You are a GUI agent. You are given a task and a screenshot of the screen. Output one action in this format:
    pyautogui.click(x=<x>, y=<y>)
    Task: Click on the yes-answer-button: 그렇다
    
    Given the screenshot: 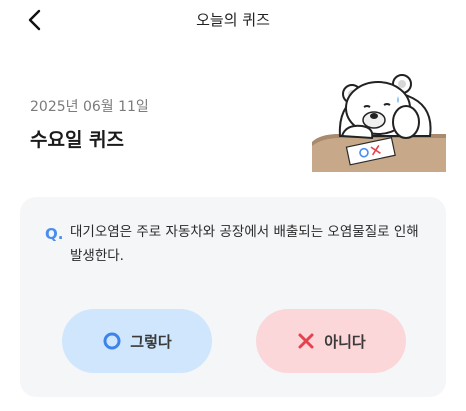 What is the action you would take?
    pyautogui.click(x=137, y=341)
    